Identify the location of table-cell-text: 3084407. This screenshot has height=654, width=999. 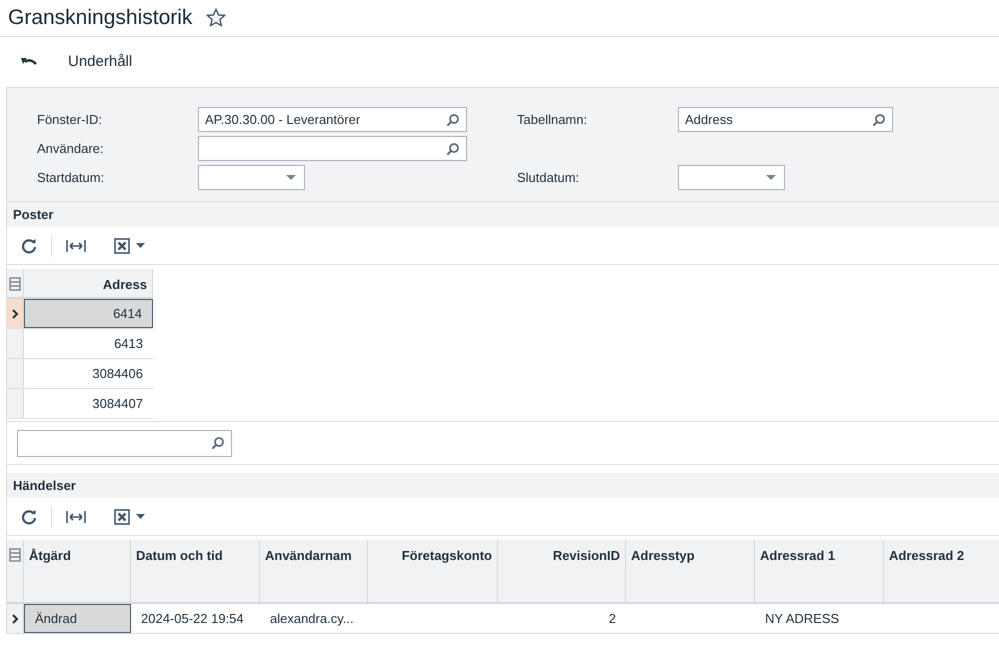
(117, 403).